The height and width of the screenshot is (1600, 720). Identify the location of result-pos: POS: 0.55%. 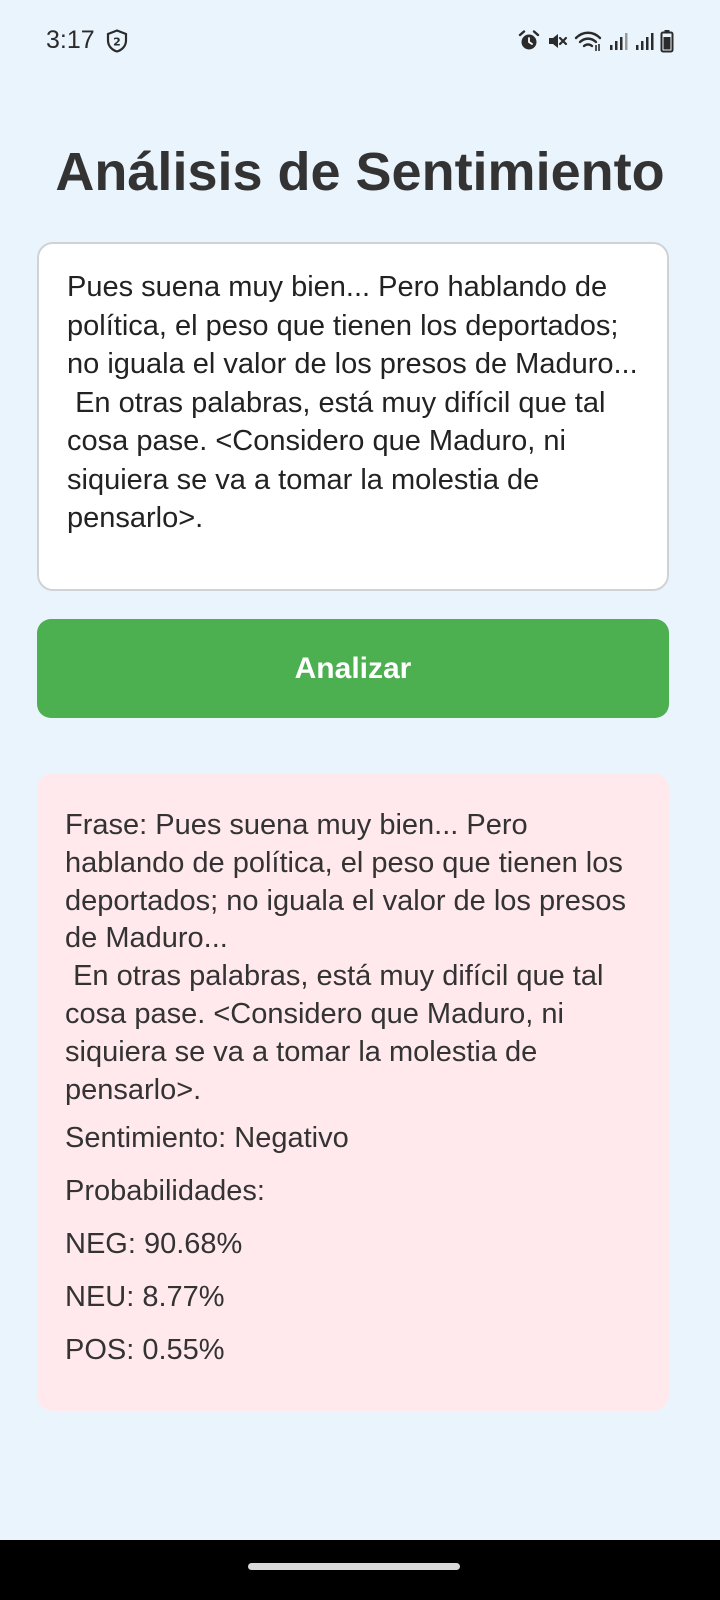
(145, 1350).